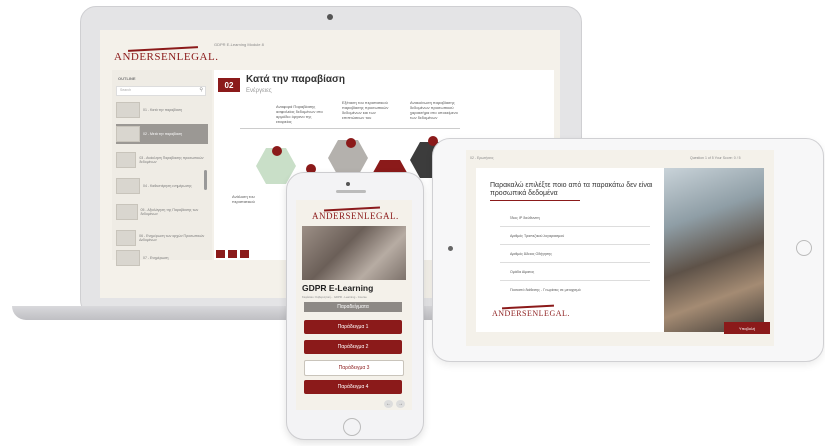 The image size is (825, 446). Describe the element at coordinates (295, 79) in the screenshot. I see `slide-title: Κατά την παραβίαση` at that location.